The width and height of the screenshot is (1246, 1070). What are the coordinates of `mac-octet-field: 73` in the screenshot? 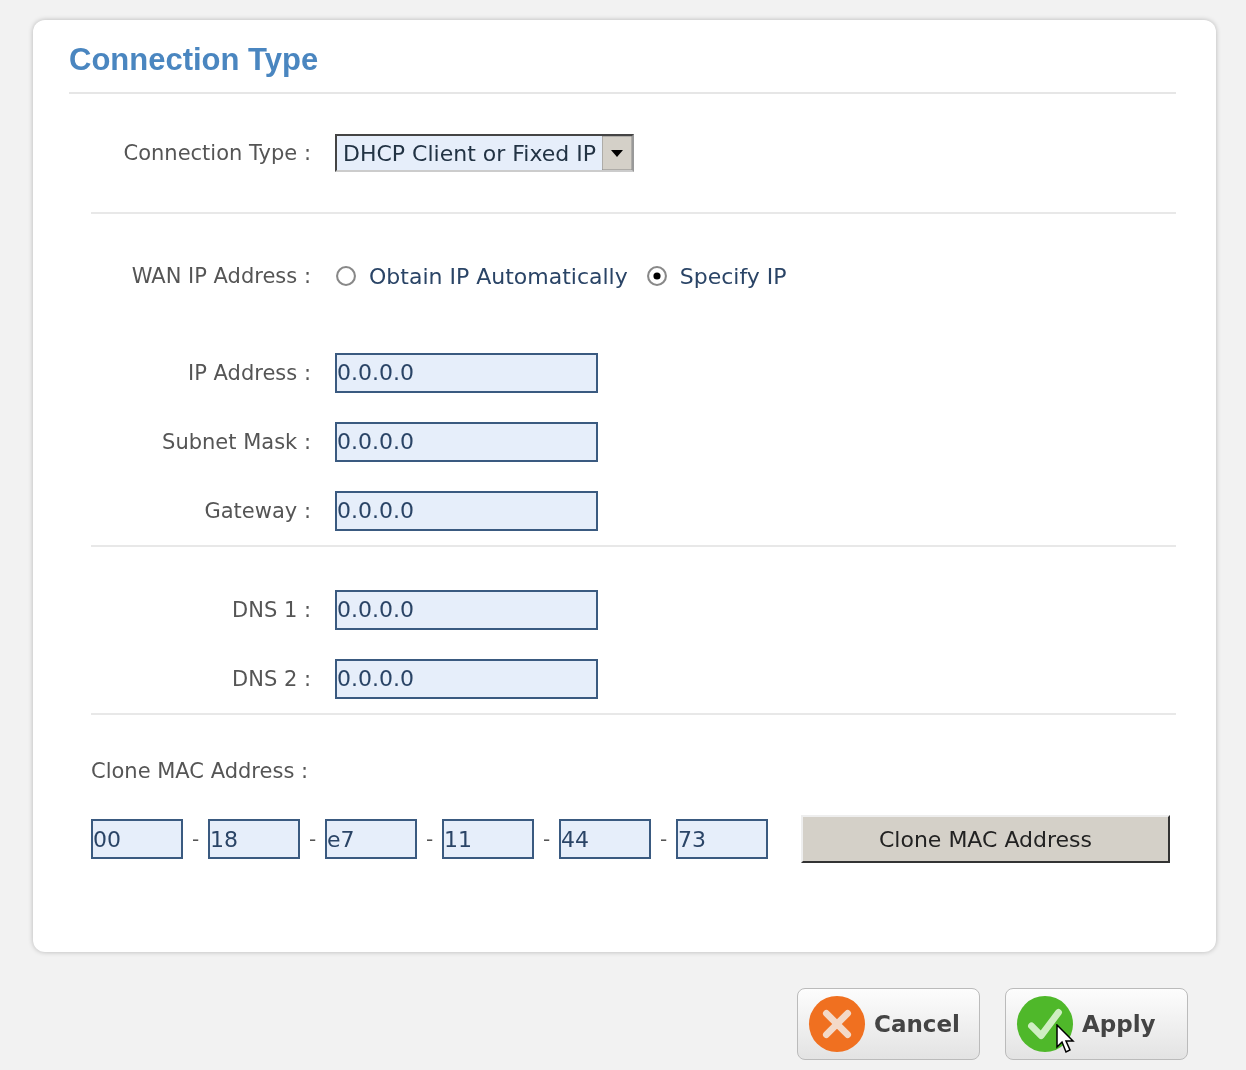 It's located at (722, 839).